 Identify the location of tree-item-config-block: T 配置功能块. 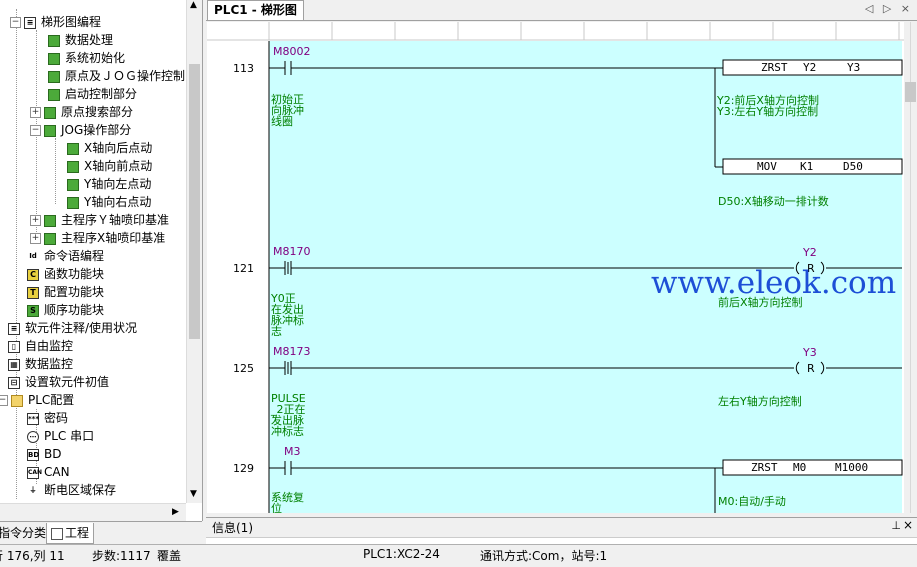
(65, 292).